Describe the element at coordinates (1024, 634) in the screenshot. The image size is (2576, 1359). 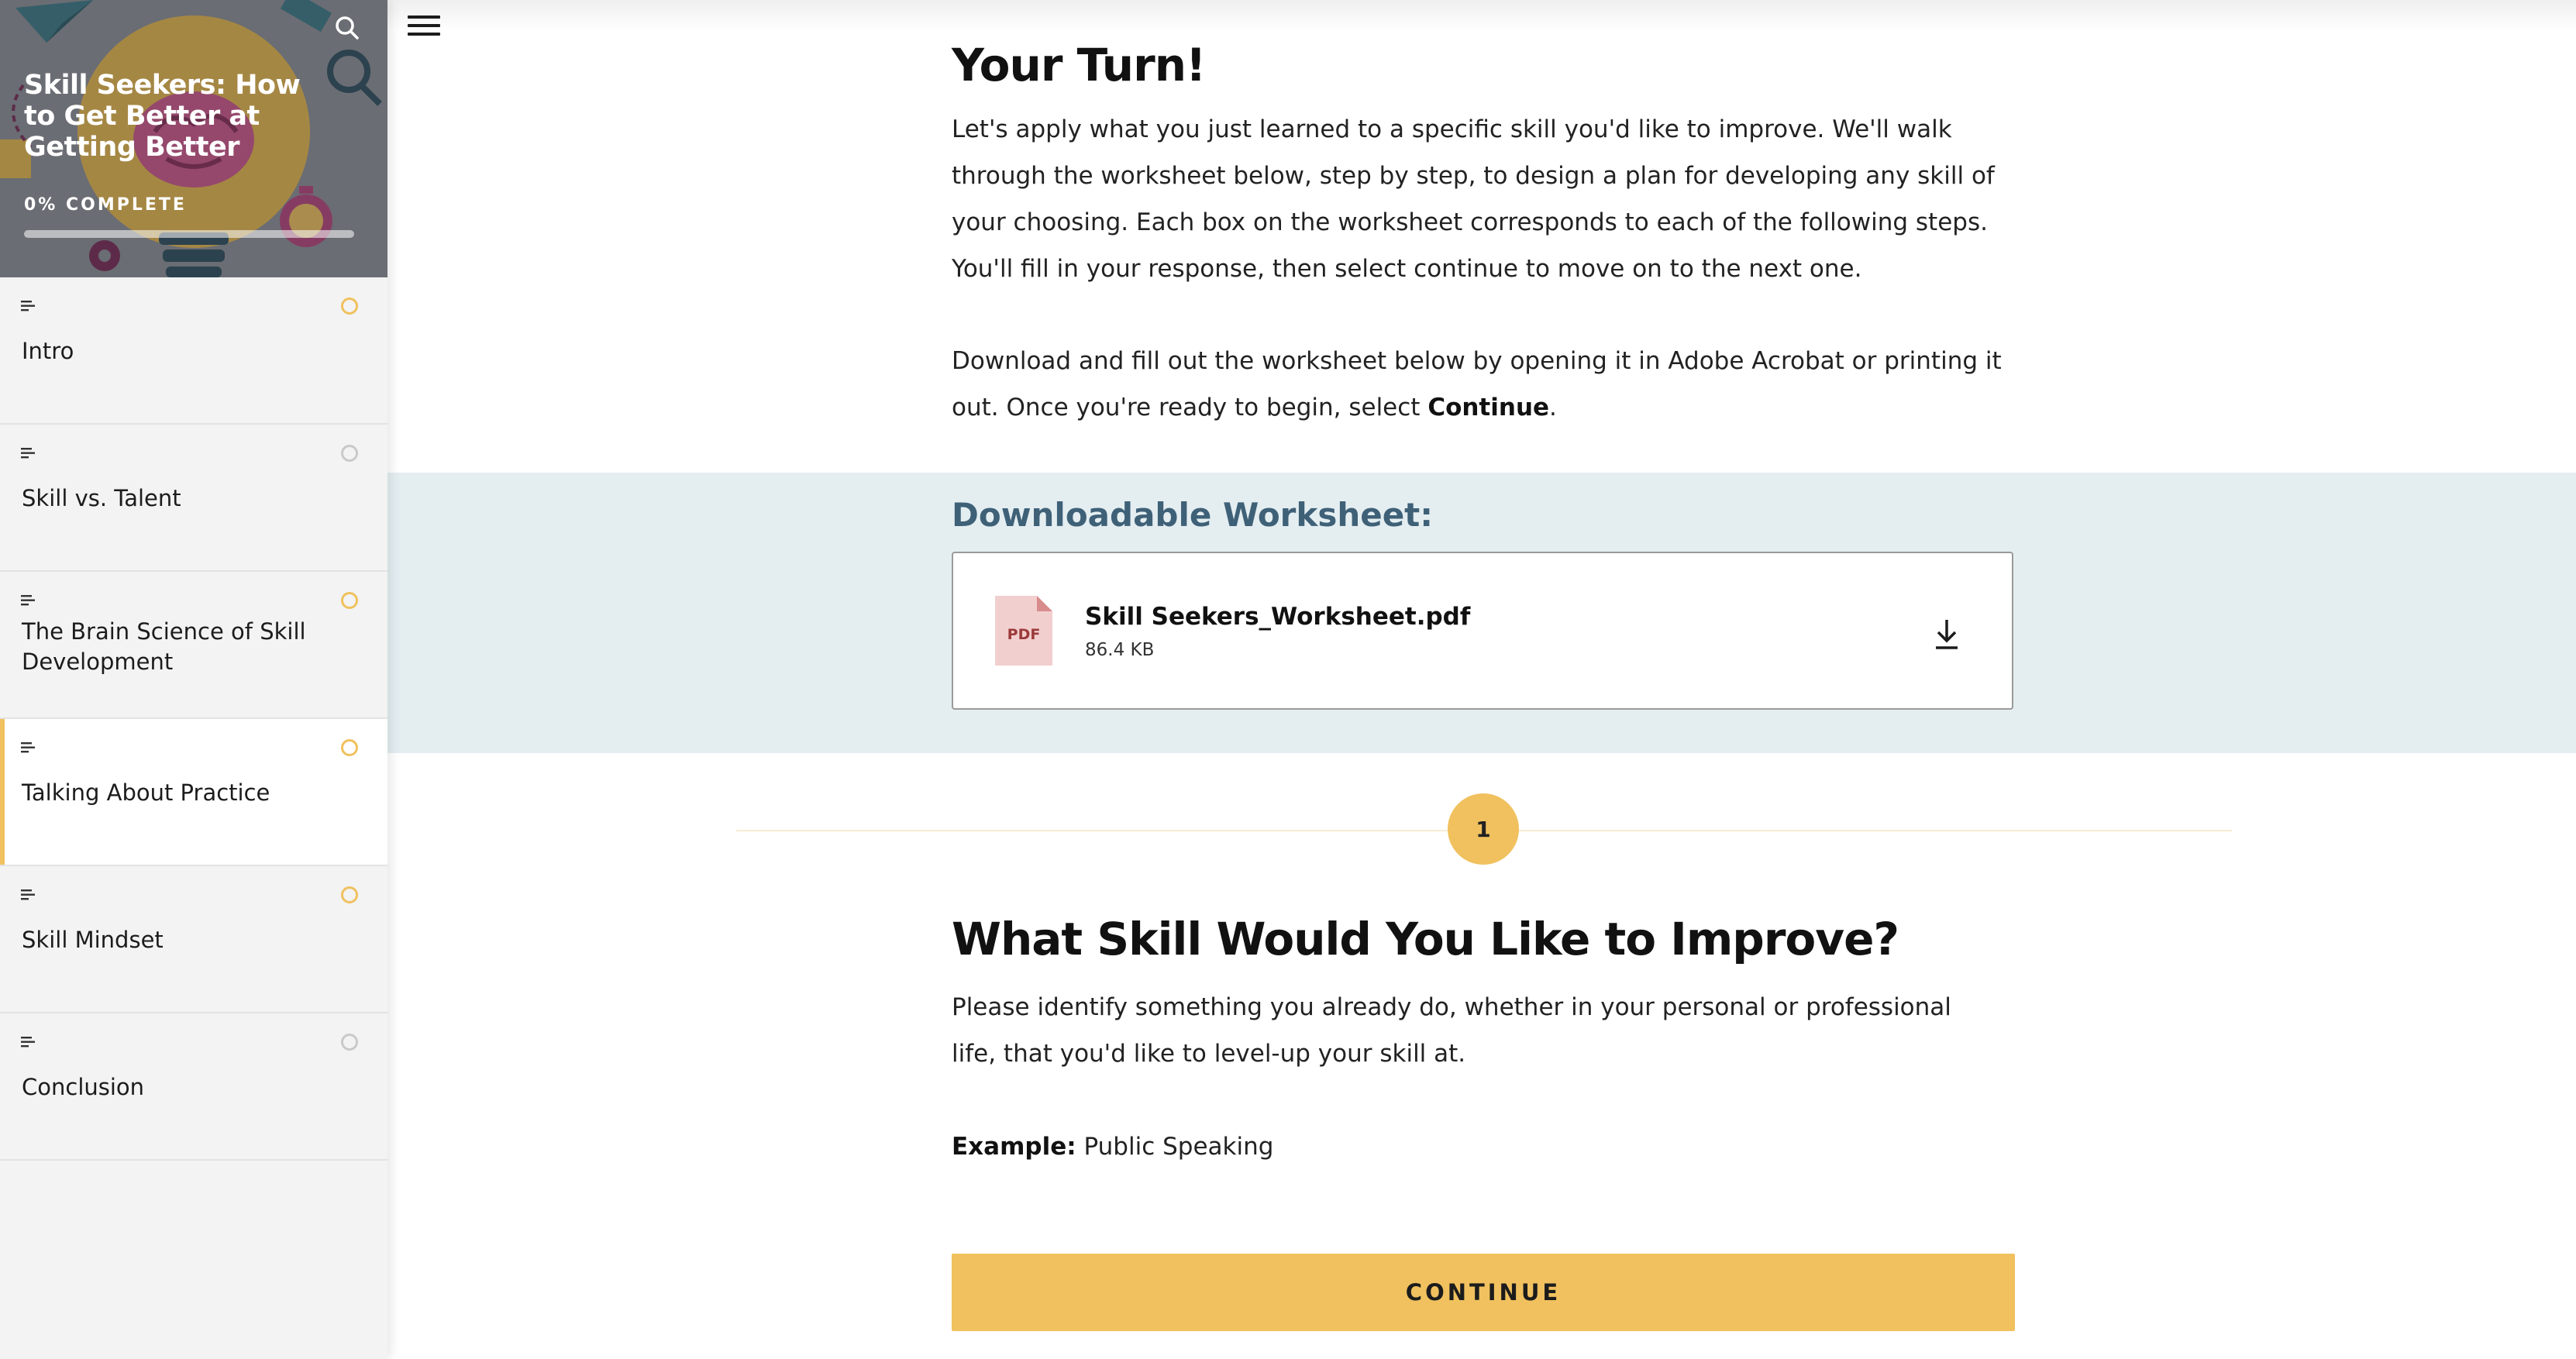
I see `pdf-badge-text: PDF` at that location.